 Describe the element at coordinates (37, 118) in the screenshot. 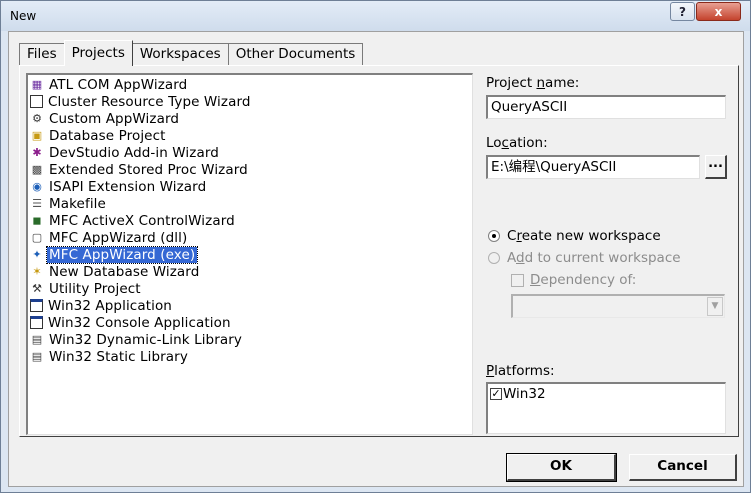

I see `custom-wizard-icon: ⚙` at that location.